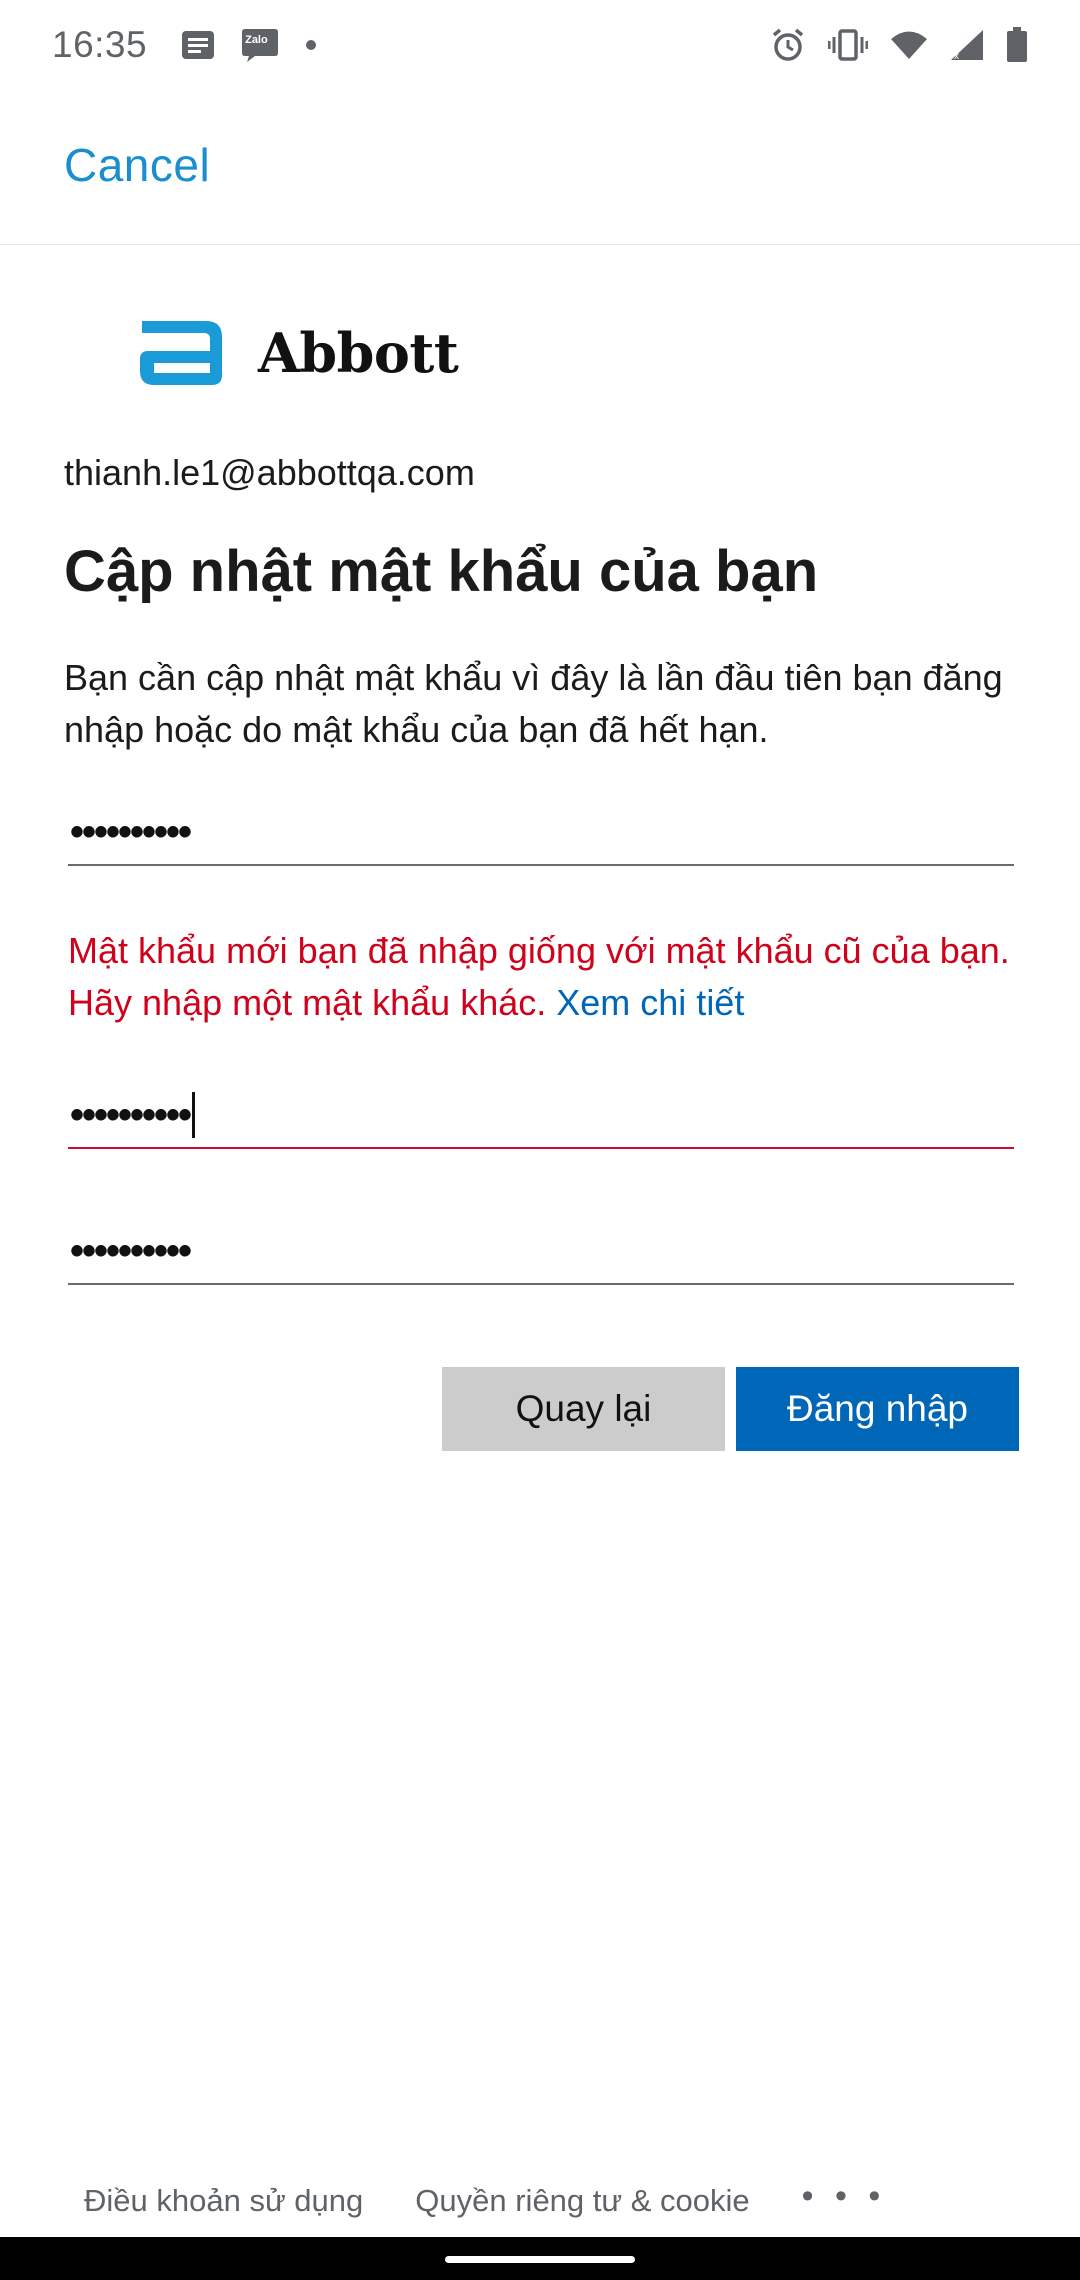 The height and width of the screenshot is (2280, 1080). Describe the element at coordinates (182, 353) in the screenshot. I see `abbott-logo-icon` at that location.